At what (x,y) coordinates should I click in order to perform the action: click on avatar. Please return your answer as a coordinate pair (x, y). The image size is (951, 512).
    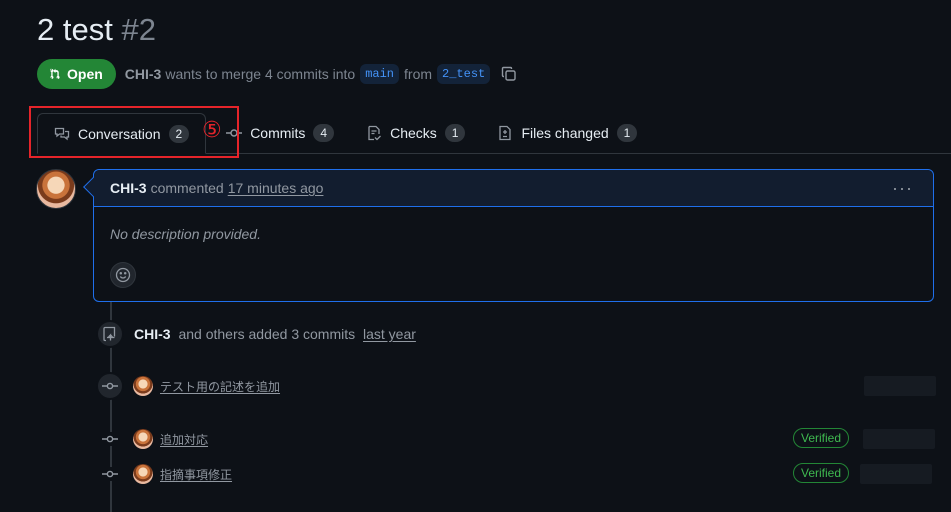
    Looking at the image, I should click on (56, 189).